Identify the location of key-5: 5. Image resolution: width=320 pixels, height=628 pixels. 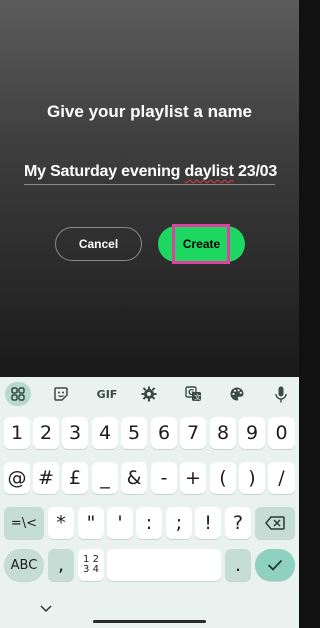
(134, 433).